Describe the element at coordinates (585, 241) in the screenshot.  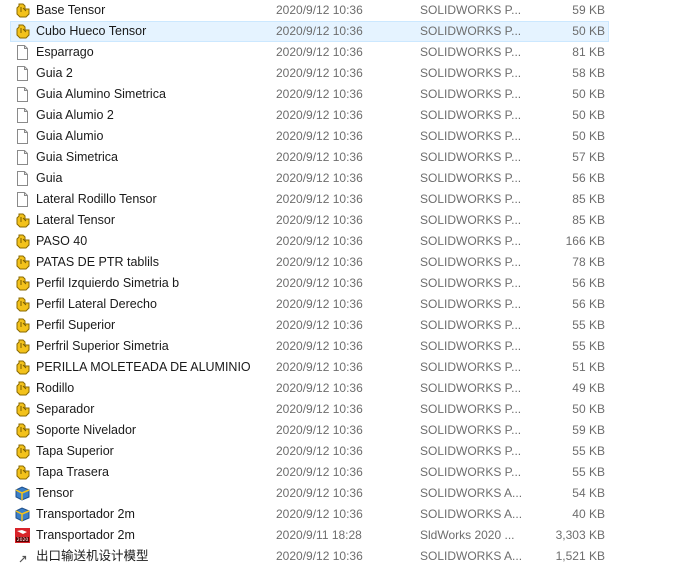
I see `file-size: 166 KB` at that location.